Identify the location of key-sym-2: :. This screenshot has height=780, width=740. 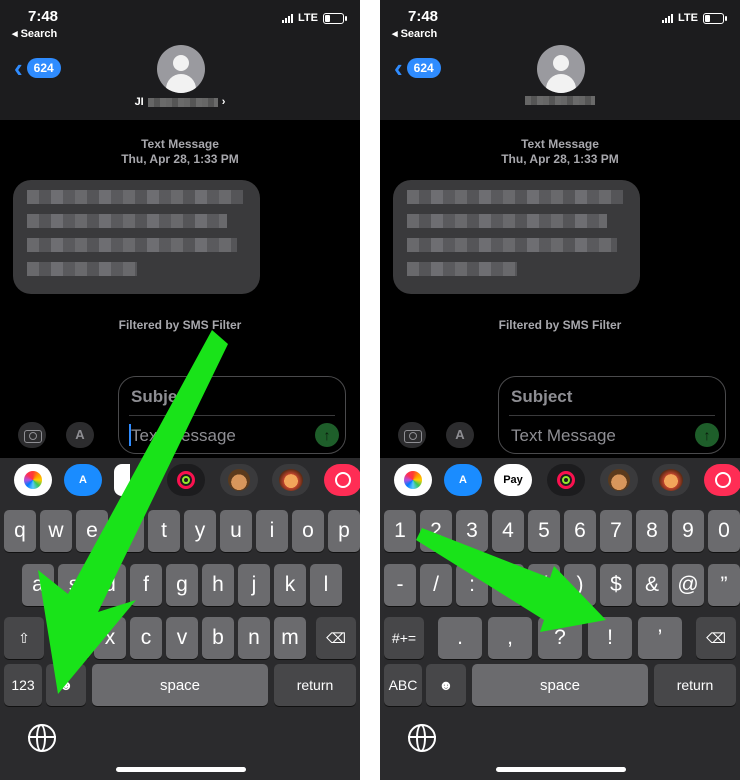
(472, 585).